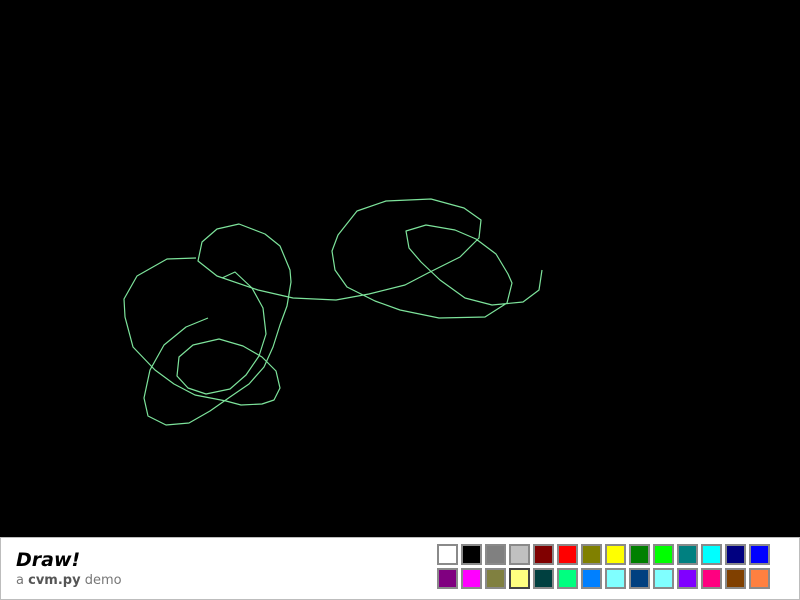 The width and height of the screenshot is (800, 600). Describe the element at coordinates (519, 578) in the screenshot. I see `color-swatch-light-yellow` at that location.